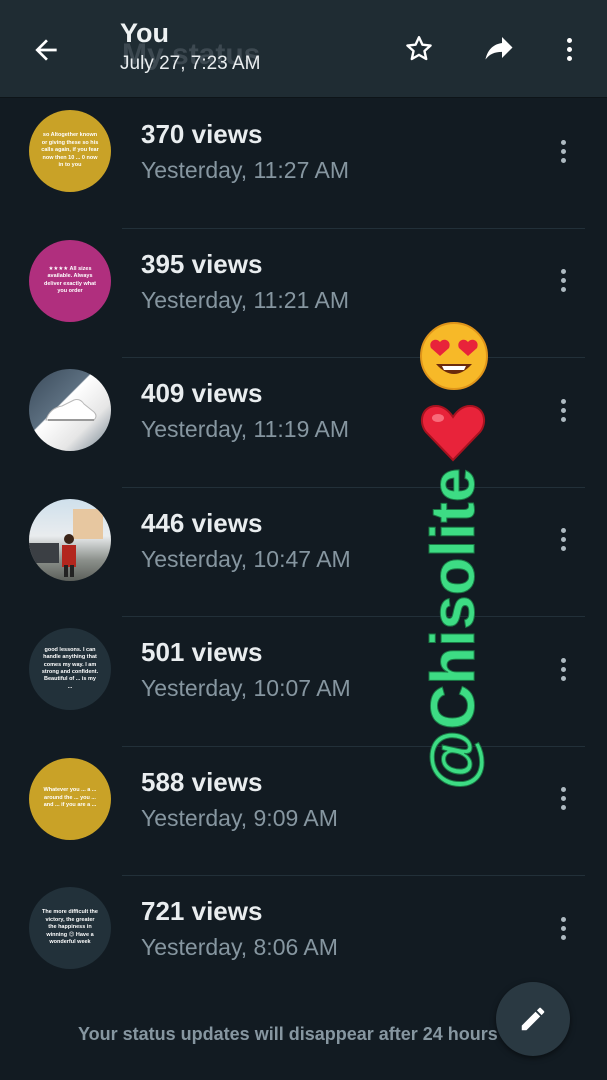 The image size is (607, 1080). Describe the element at coordinates (454, 628) in the screenshot. I see `watermark-text: @Chisolite` at that location.